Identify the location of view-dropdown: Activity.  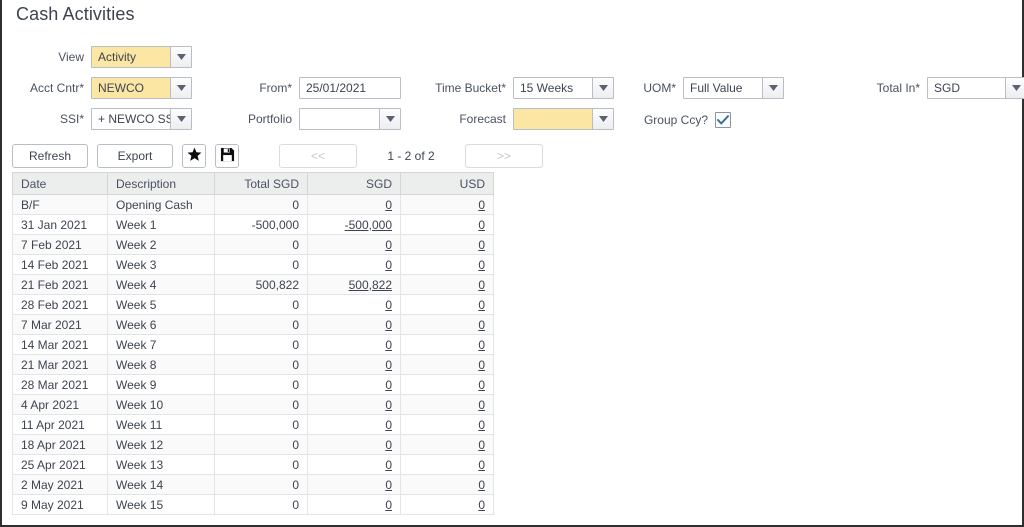
(141, 57).